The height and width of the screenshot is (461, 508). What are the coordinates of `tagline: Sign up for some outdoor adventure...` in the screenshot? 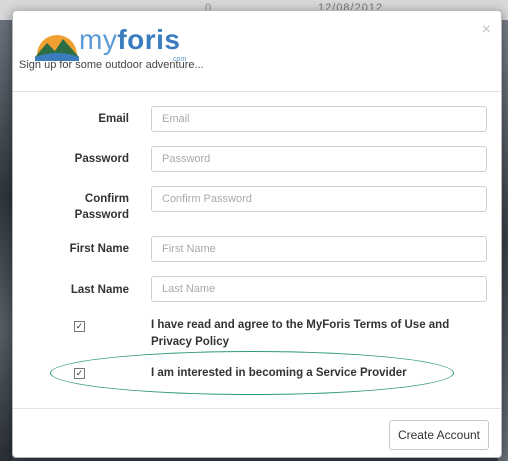 It's located at (111, 65).